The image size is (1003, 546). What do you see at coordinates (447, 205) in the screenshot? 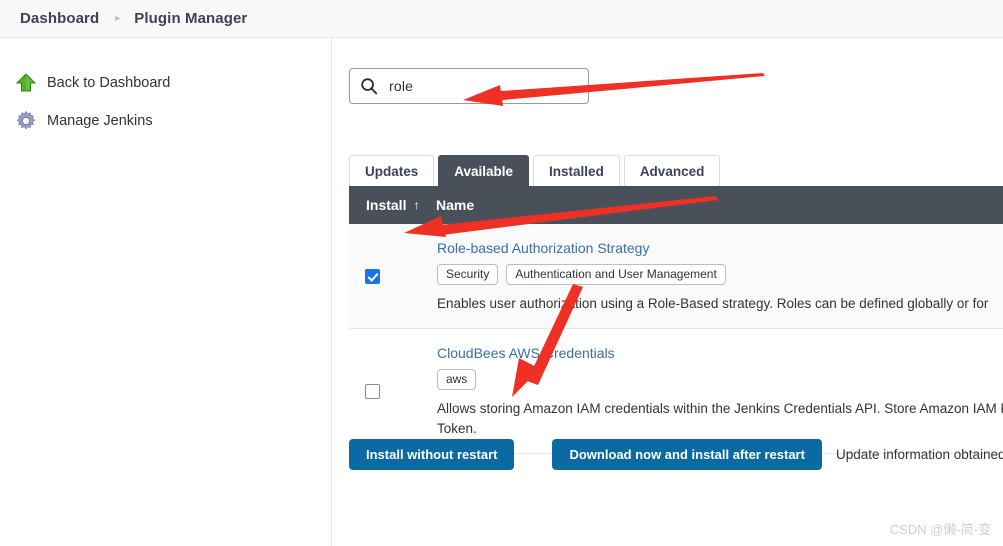
I see `column-header-name: Name` at bounding box center [447, 205].